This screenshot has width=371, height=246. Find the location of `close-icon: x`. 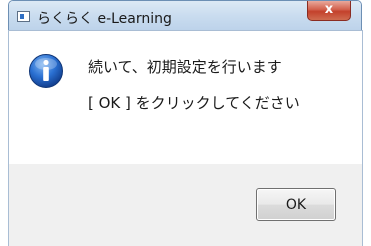

close-icon: x is located at coordinates (329, 9).